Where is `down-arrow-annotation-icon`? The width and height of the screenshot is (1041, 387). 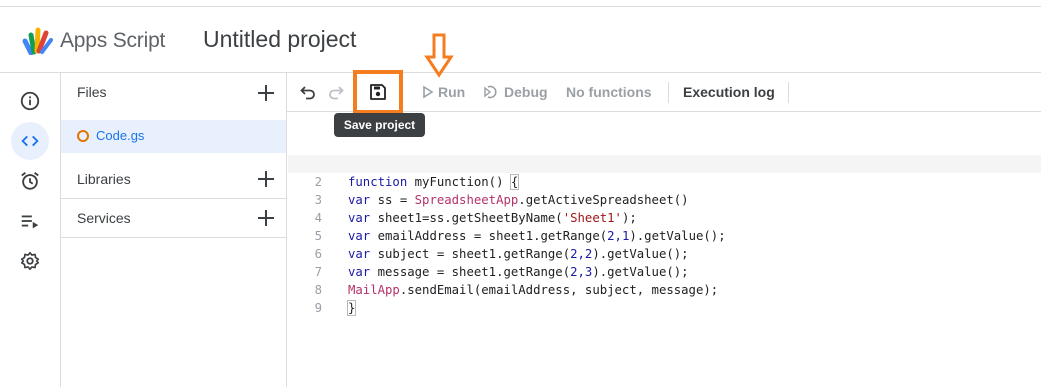
down-arrow-annotation-icon is located at coordinates (439, 55).